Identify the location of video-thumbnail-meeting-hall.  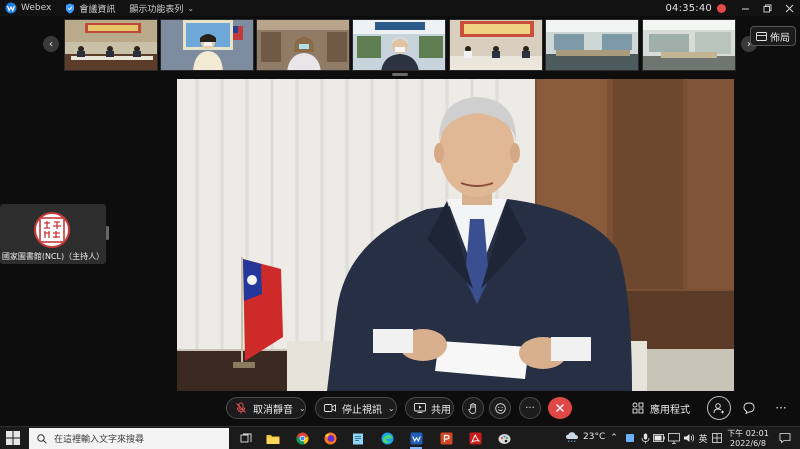
(592, 45).